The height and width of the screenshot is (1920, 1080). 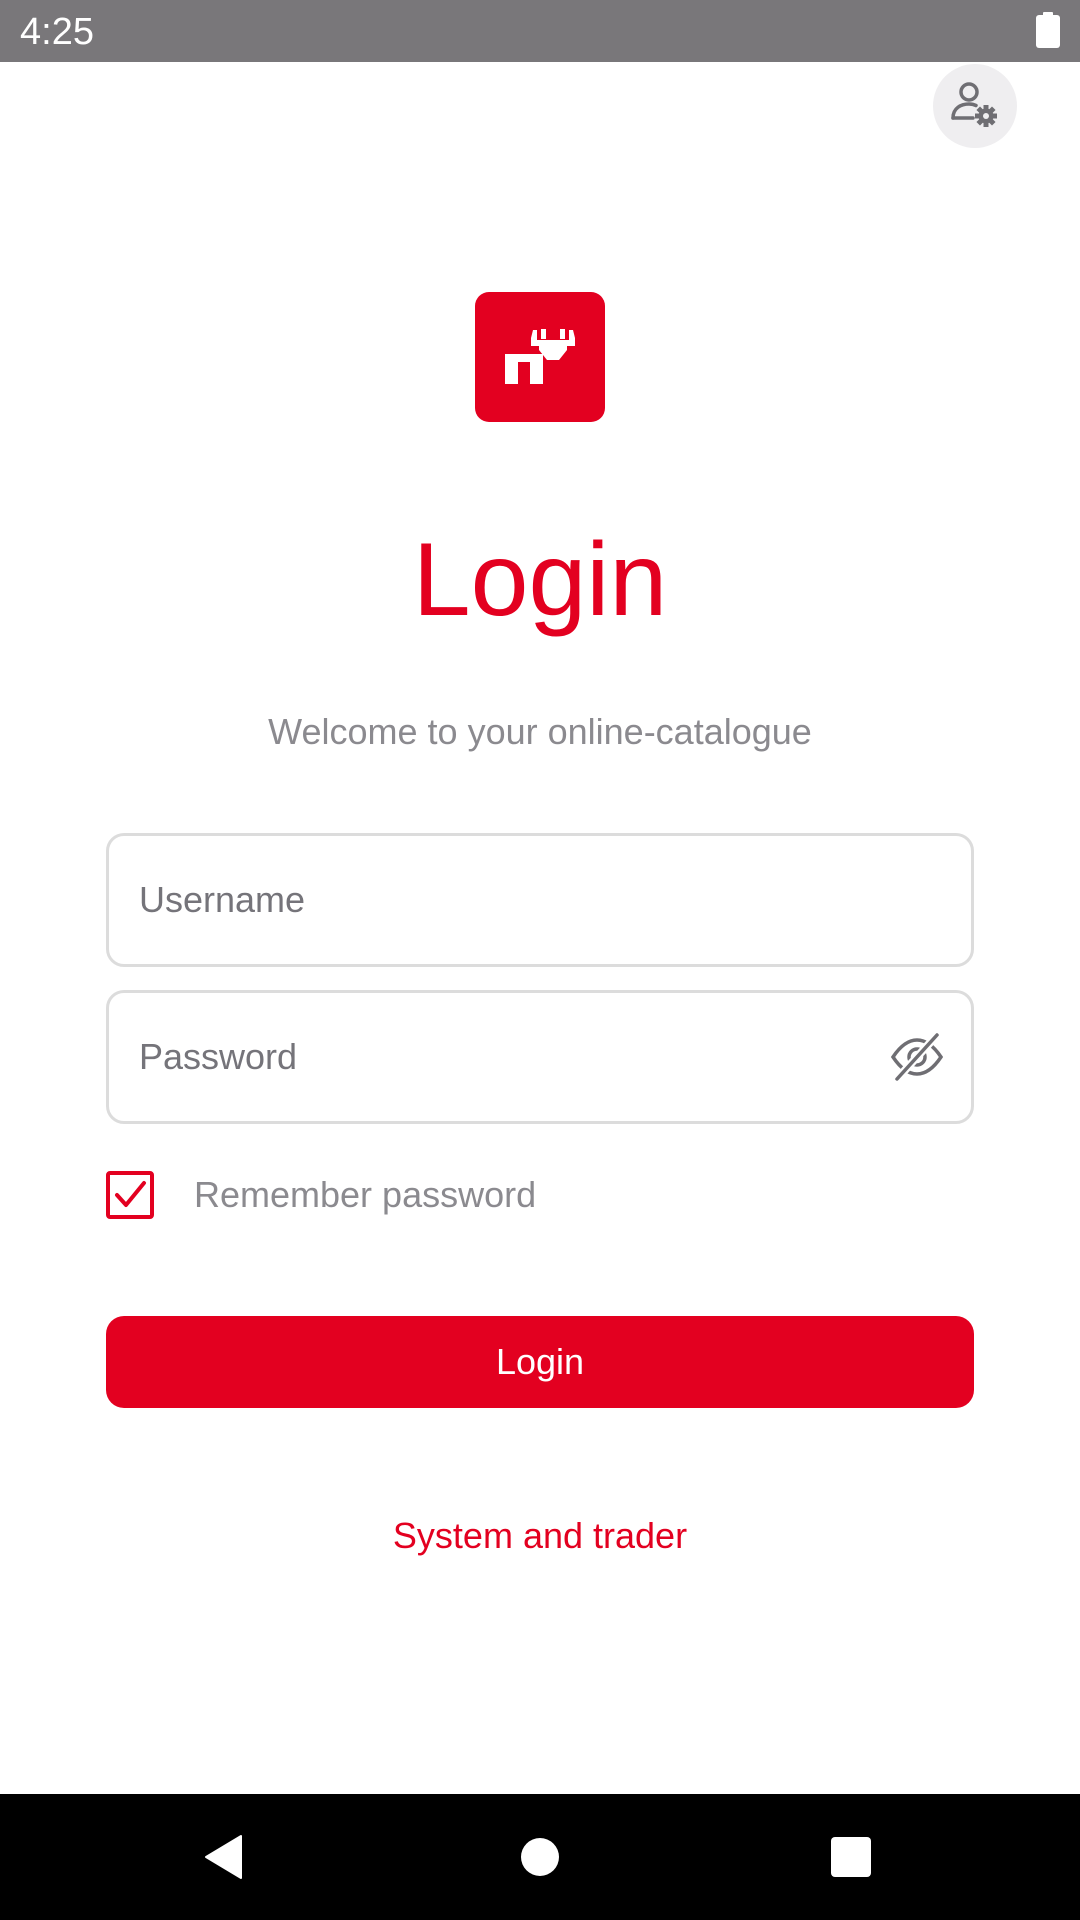 What do you see at coordinates (540, 1536) in the screenshot?
I see `system-and-trader-link: System and trader` at bounding box center [540, 1536].